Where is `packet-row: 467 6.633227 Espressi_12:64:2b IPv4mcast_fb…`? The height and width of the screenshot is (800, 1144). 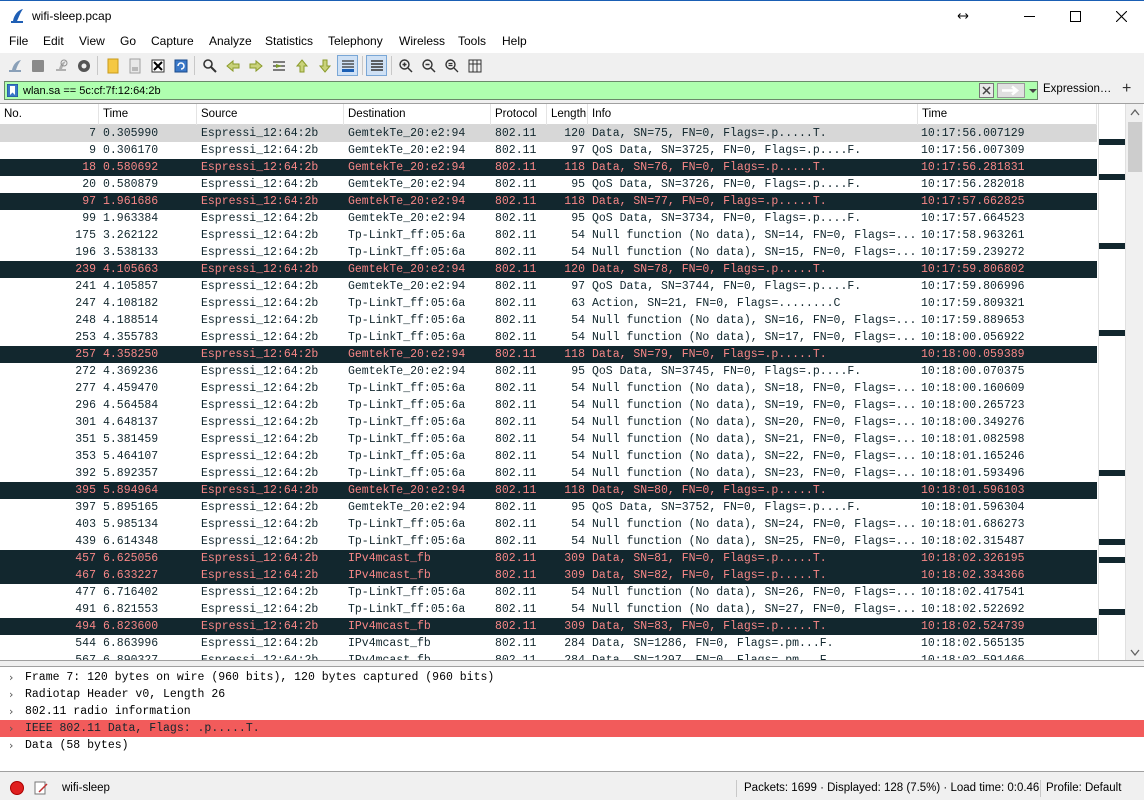
packet-row: 467 6.633227 Espressi_12:64:2b IPv4mcast_fb… is located at coordinates (548, 575).